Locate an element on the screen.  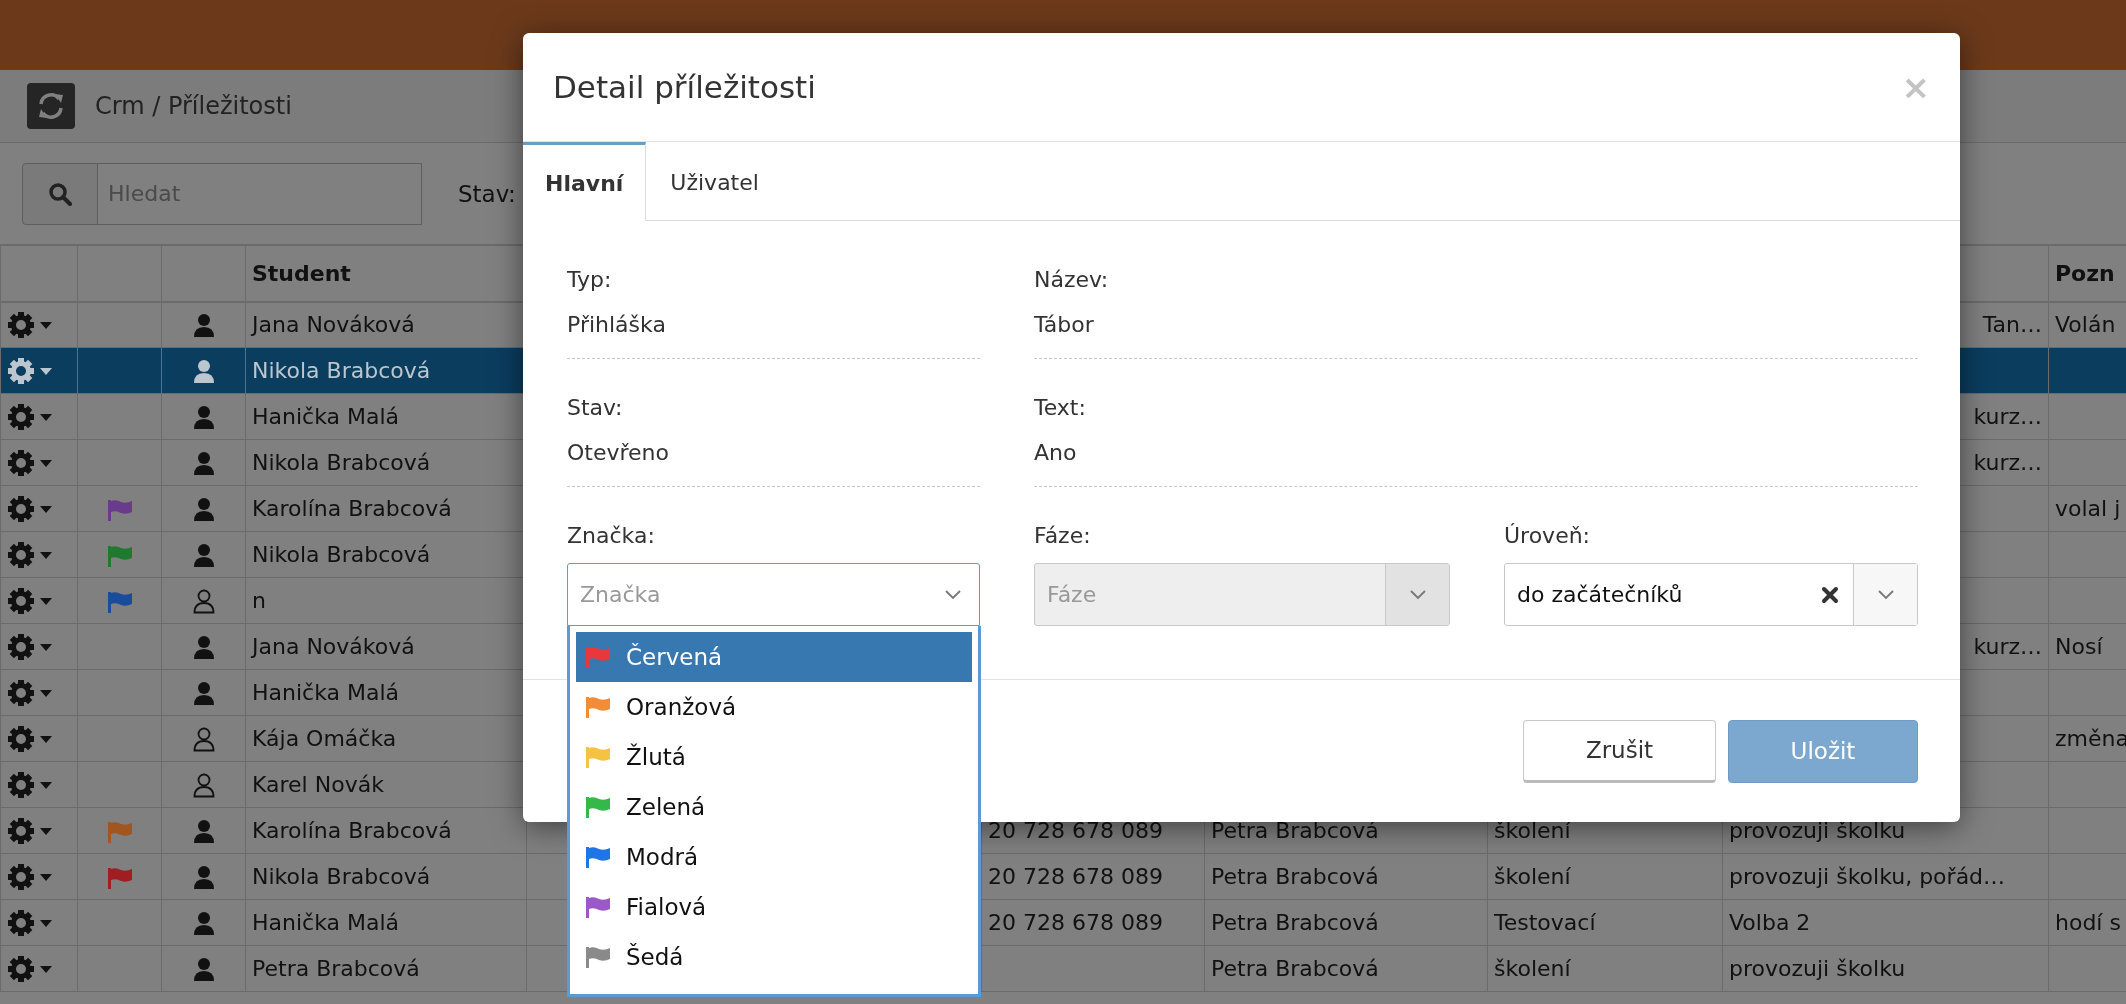
table-cell: provozuji školku is located at coordinates (1885, 968).